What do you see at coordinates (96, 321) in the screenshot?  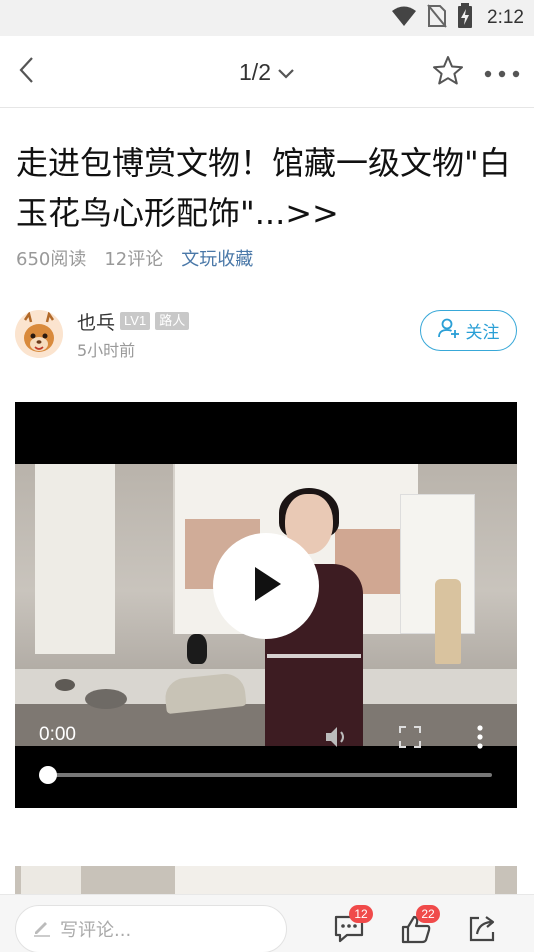 I see `author-name: 也乓` at bounding box center [96, 321].